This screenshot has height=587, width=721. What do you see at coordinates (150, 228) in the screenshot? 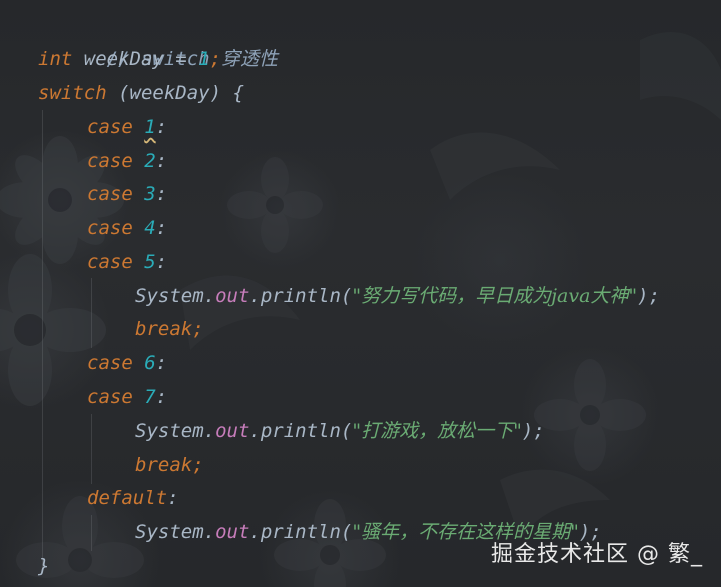
I see `case-value: 4` at bounding box center [150, 228].